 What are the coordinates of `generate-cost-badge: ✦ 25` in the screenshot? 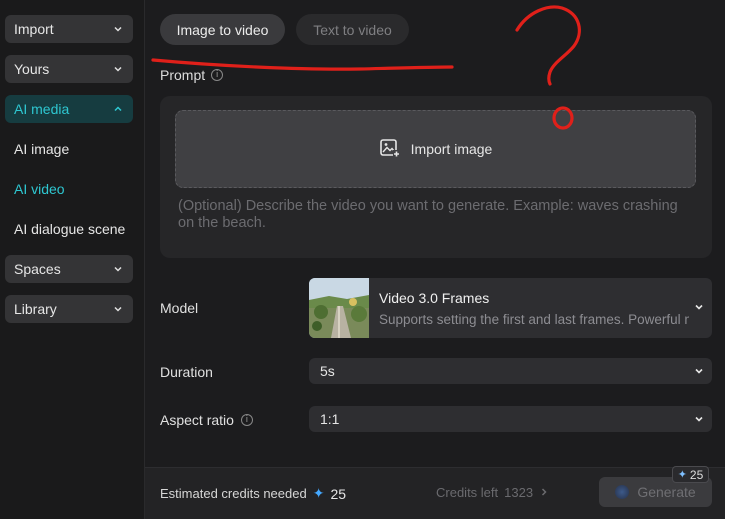 It's located at (690, 474).